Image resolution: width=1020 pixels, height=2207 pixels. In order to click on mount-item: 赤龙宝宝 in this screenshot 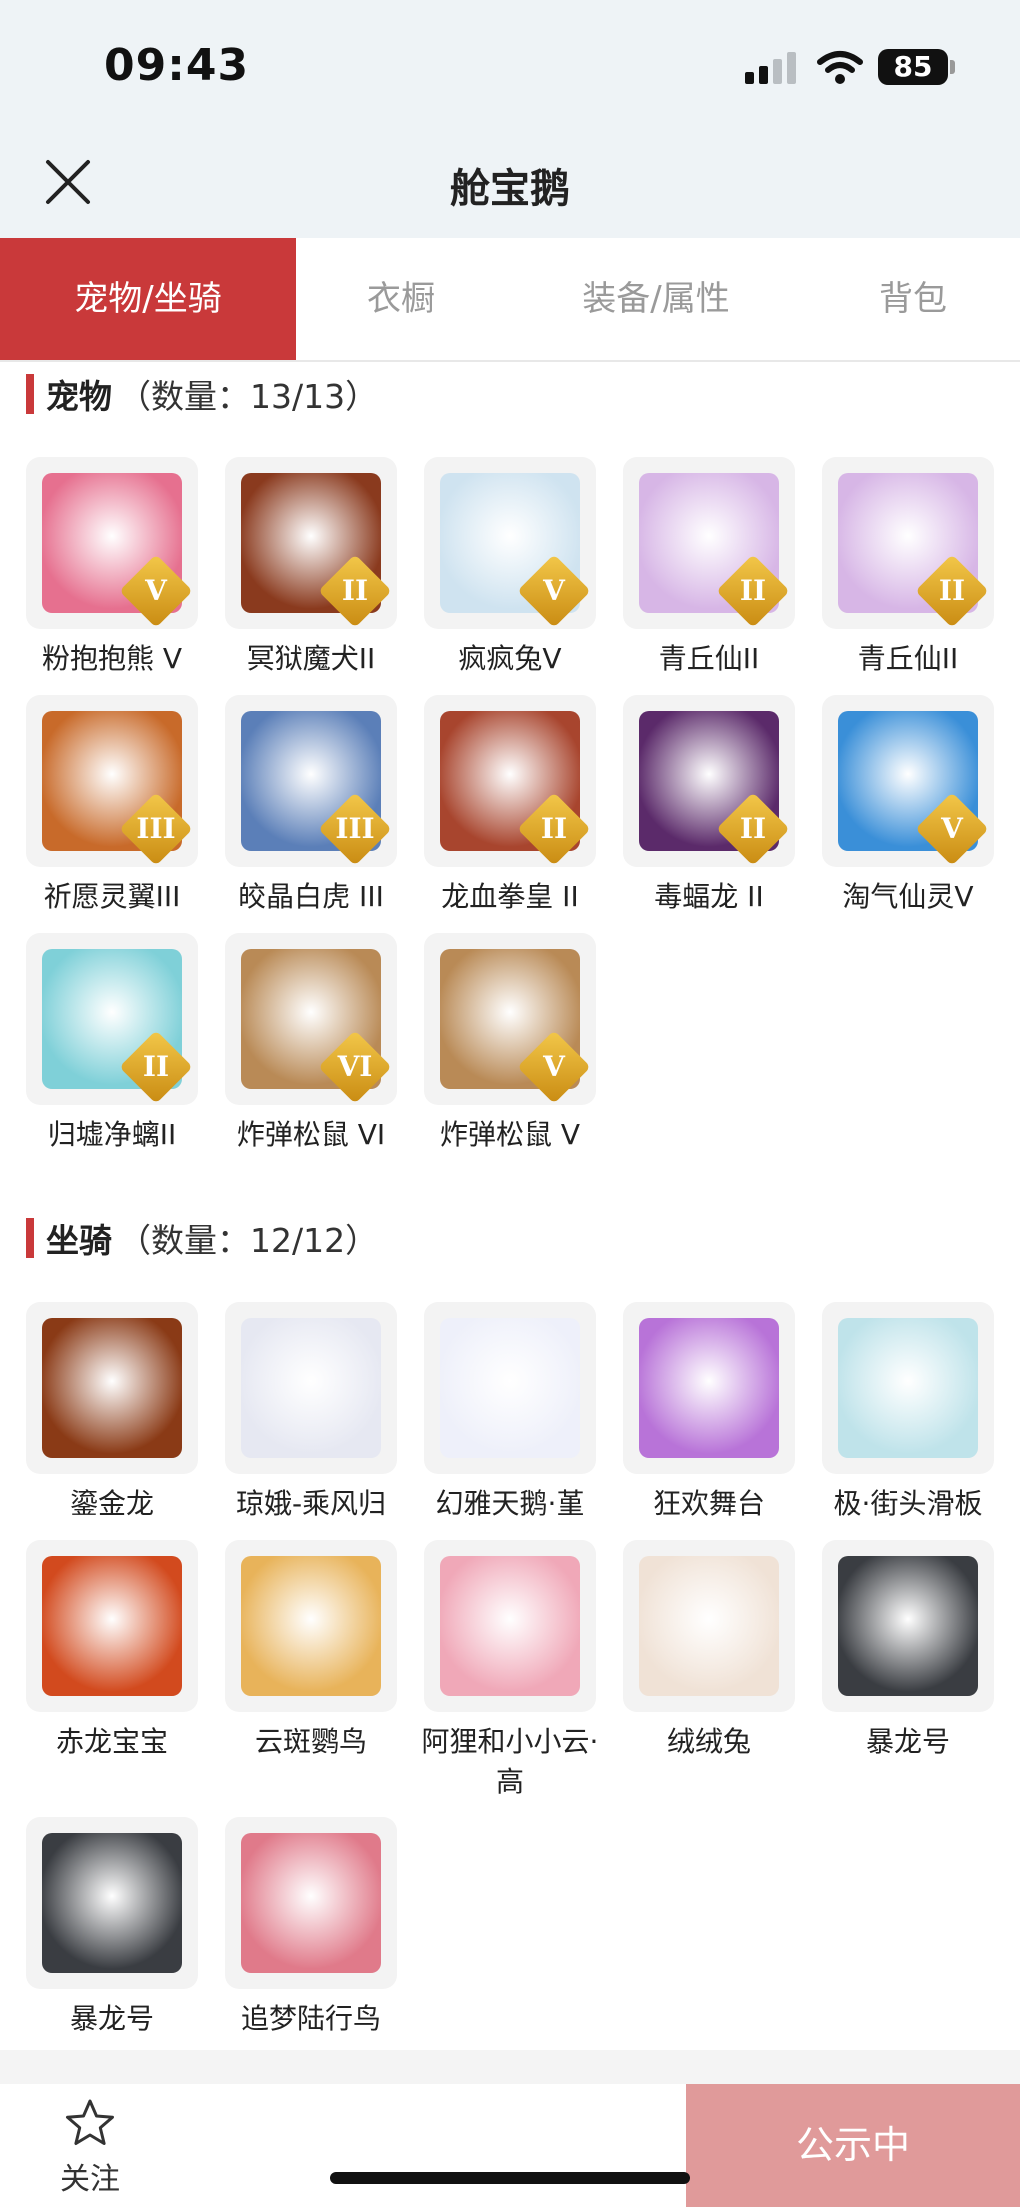, I will do `click(112, 1651)`.